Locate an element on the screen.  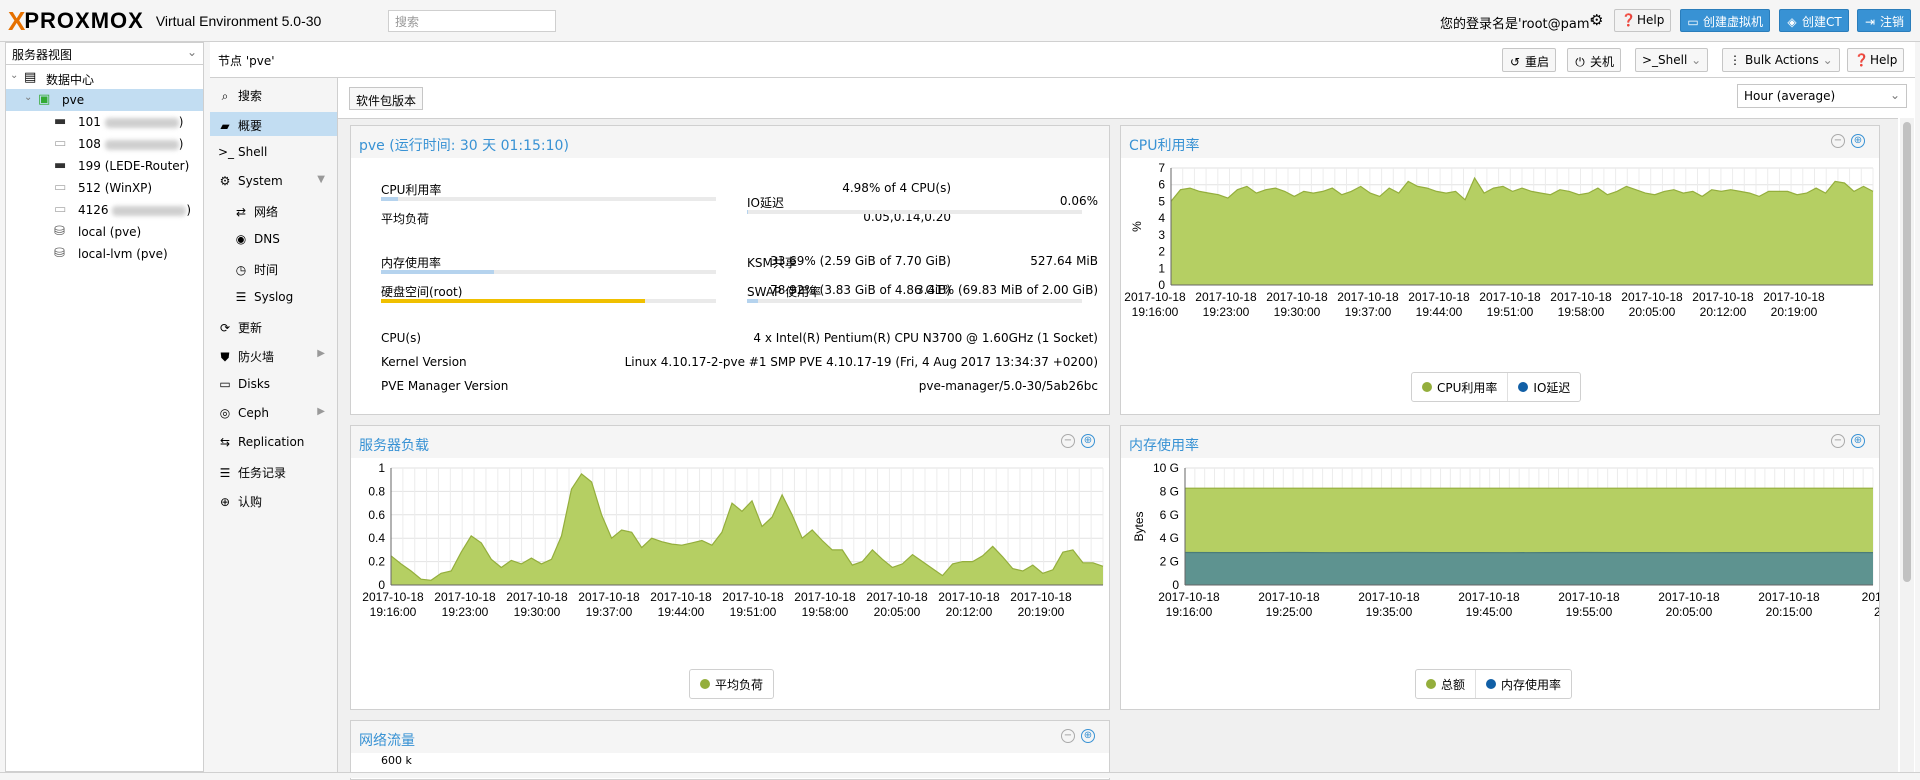
tree-item-vm-108: ▭108 ) is located at coordinates (104, 144).